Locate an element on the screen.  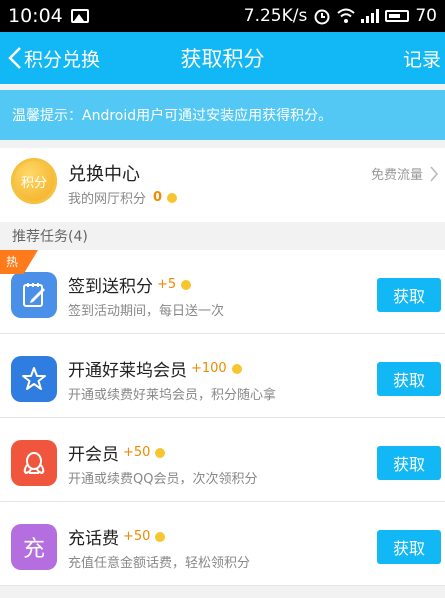
record-button: 记录 is located at coordinates (424, 58).